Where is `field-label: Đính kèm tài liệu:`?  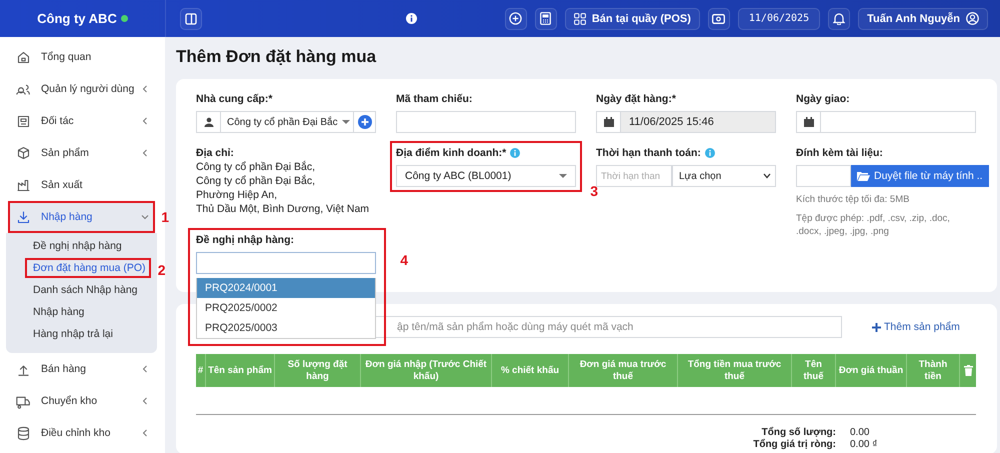 field-label: Đính kèm tài liệu: is located at coordinates (840, 153).